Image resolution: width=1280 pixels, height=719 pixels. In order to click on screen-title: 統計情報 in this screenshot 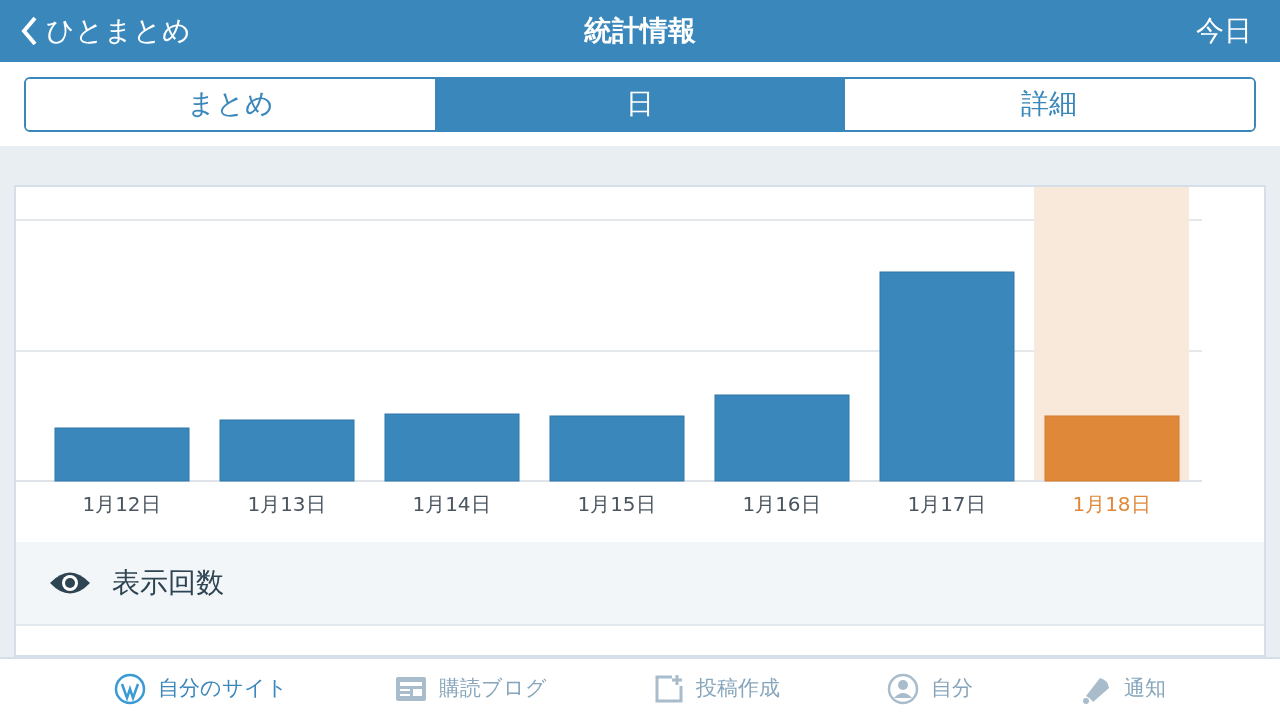, I will do `click(640, 31)`.